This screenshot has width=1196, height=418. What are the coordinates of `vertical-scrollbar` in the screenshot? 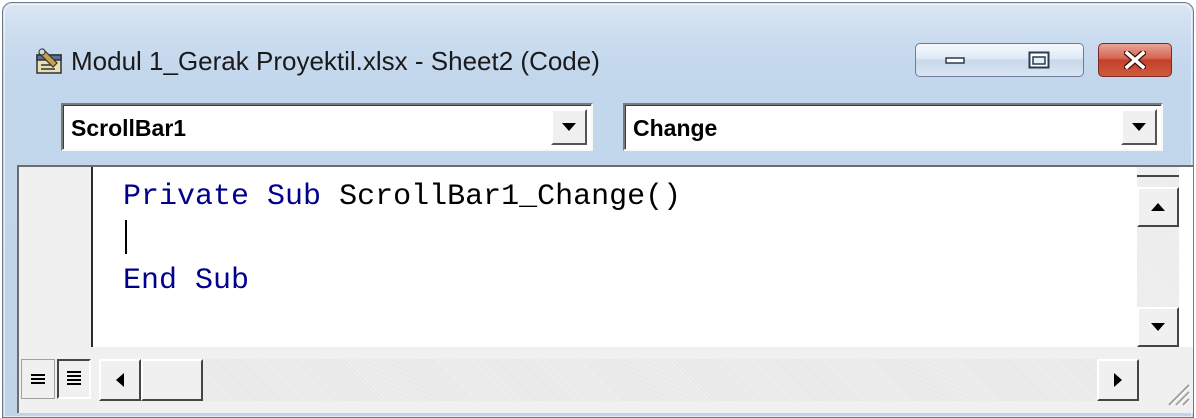 It's located at (1158, 257).